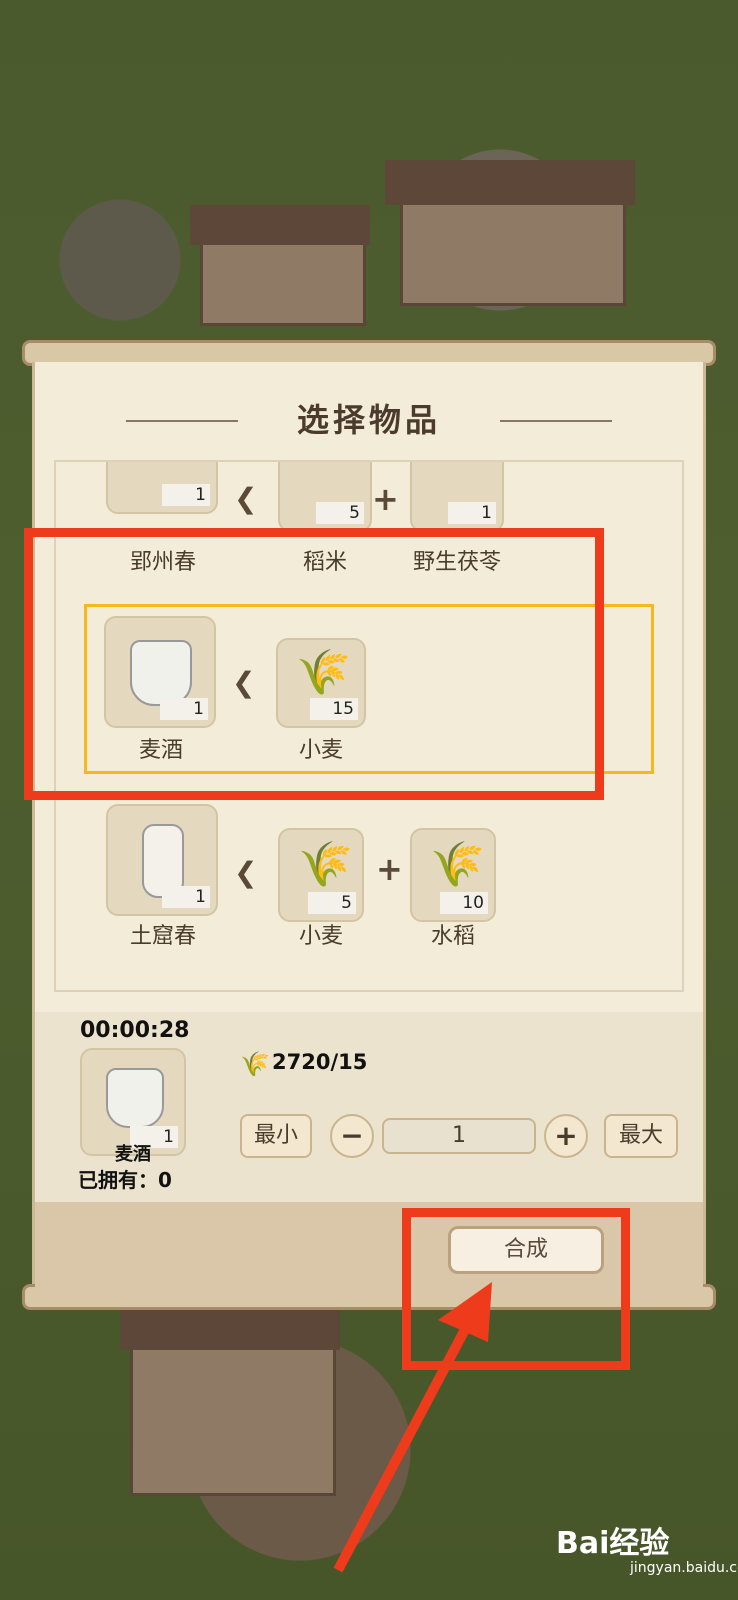  I want to click on increase-button: +, so click(566, 1136).